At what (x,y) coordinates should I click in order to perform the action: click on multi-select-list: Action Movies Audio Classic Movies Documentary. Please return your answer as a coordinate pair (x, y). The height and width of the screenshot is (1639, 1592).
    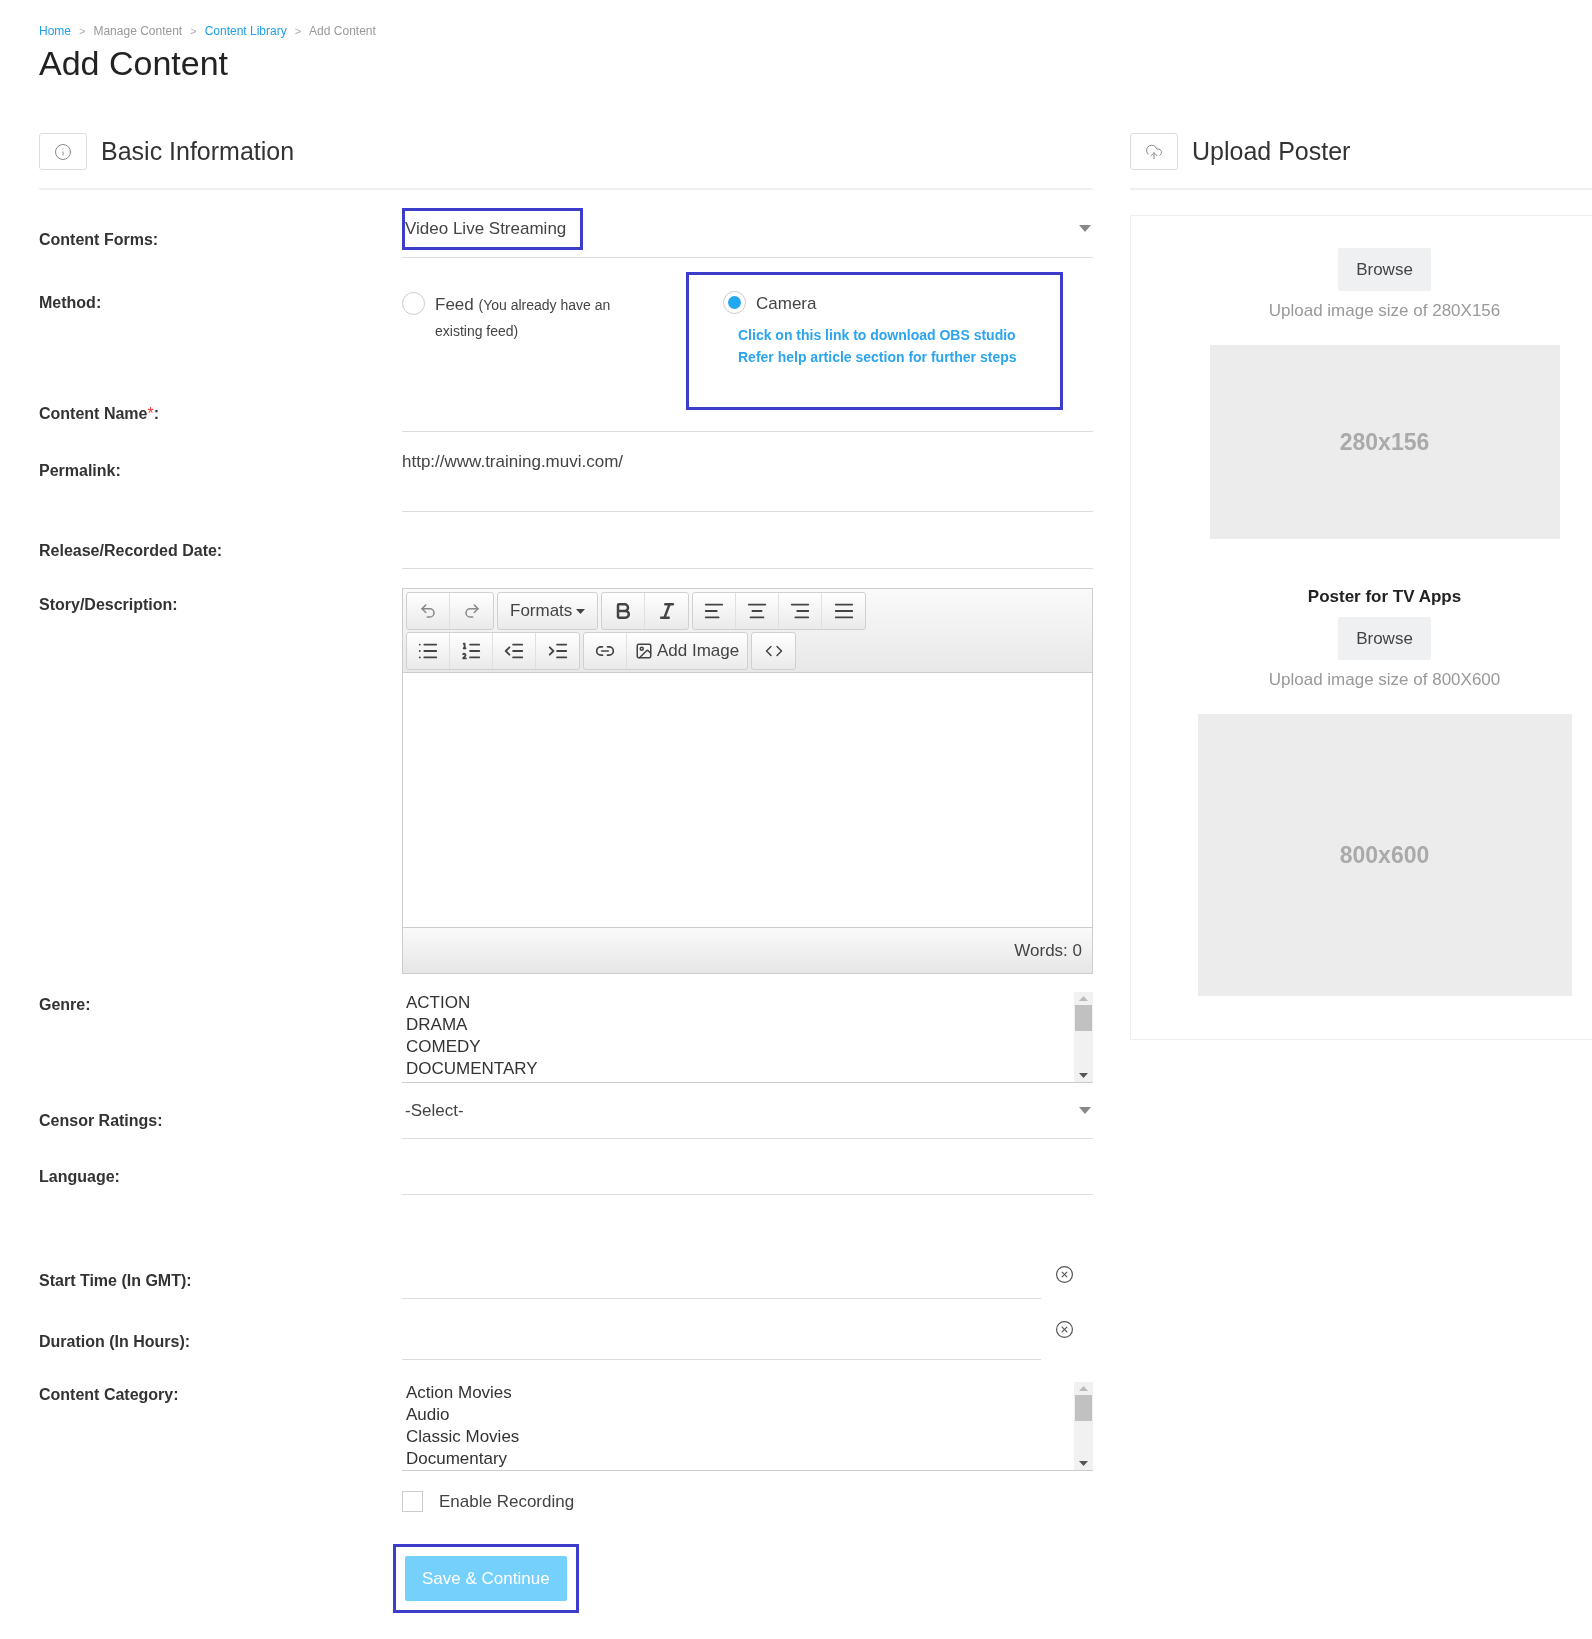
    Looking at the image, I should click on (747, 1426).